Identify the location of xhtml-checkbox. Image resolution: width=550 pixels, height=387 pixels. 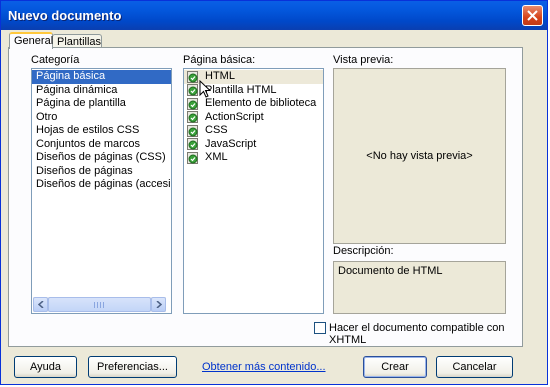
(320, 328).